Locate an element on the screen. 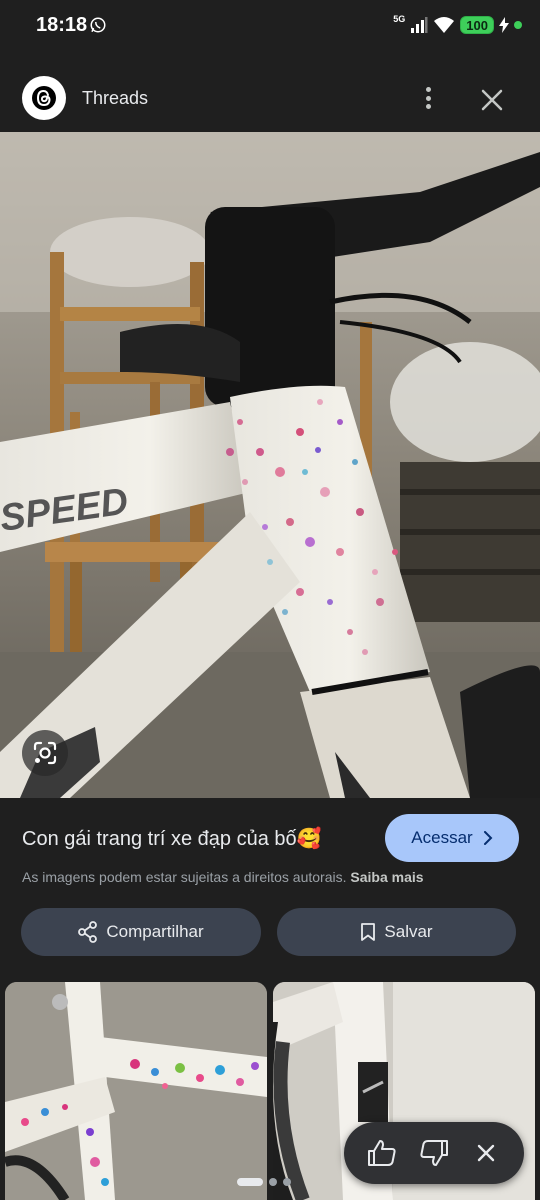 This screenshot has width=540, height=1200. save-button: Salvar is located at coordinates (396, 932).